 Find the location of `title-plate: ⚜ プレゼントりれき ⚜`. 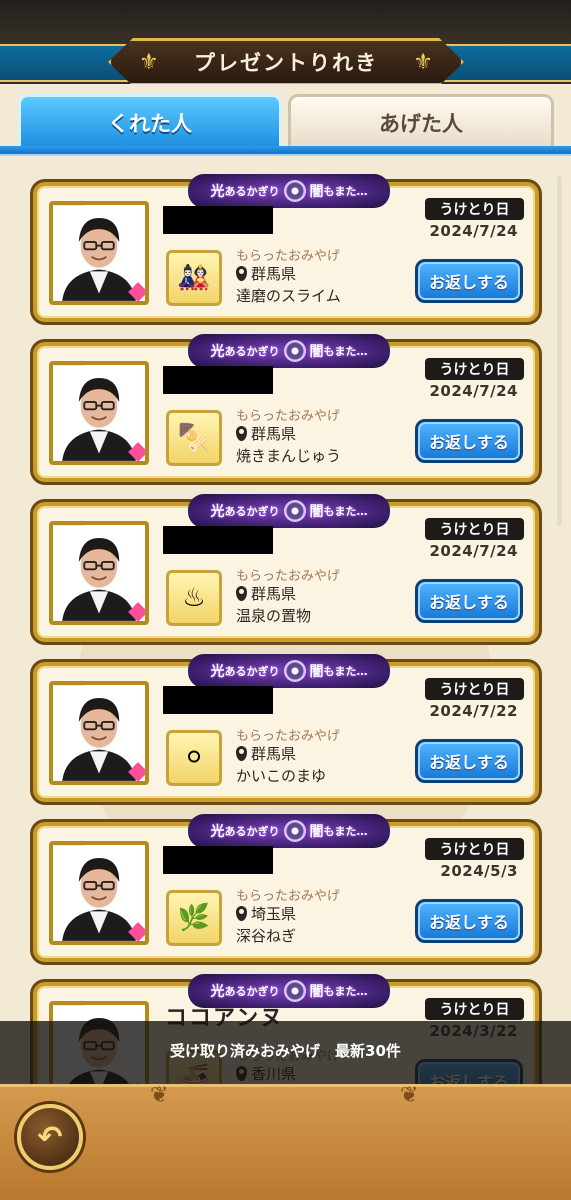

title-plate: ⚜ プレゼントりれき ⚜ is located at coordinates (286, 62).